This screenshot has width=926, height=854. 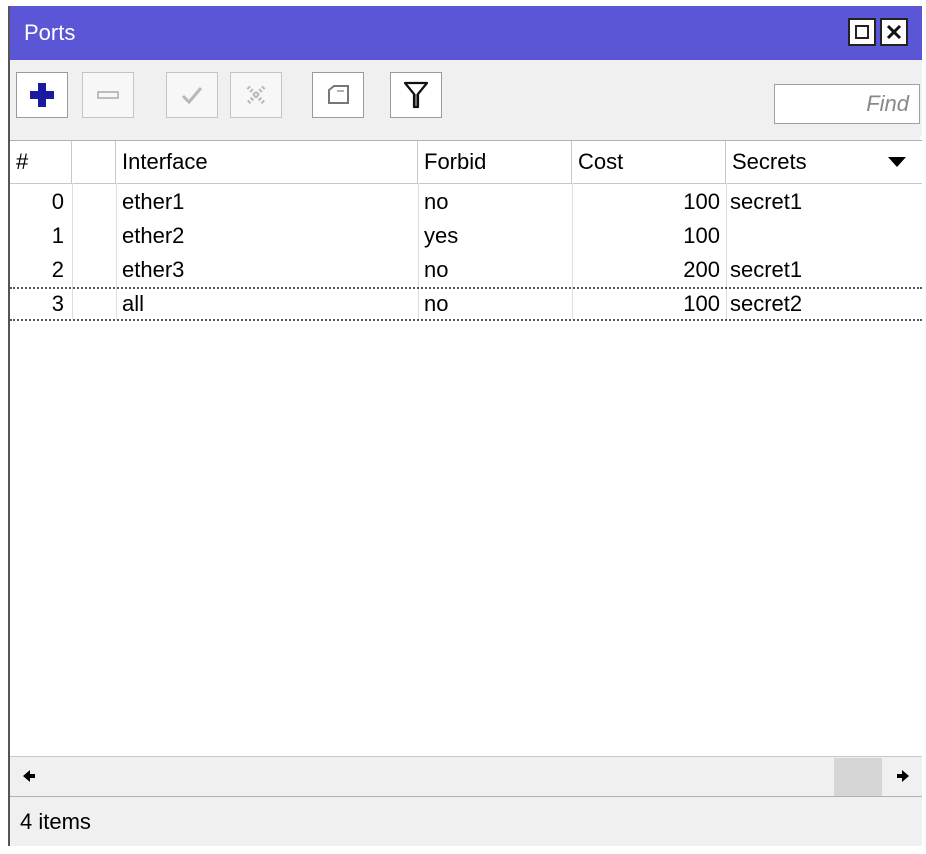 What do you see at coordinates (466, 270) in the screenshot?
I see `table-row: 2 ether3 no 200 secret1` at bounding box center [466, 270].